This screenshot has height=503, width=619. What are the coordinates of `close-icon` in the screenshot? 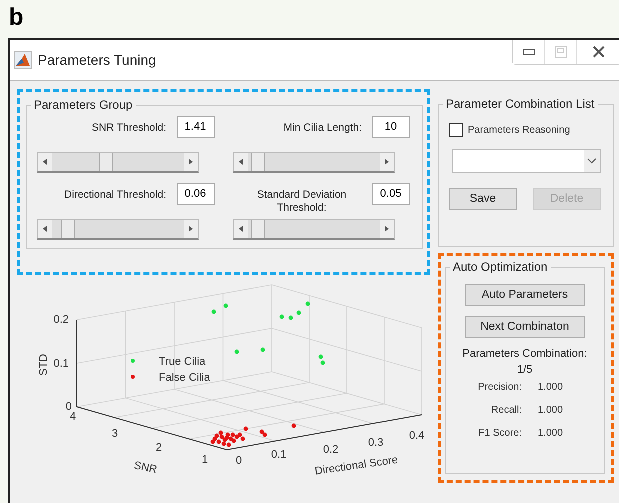 It's located at (599, 52).